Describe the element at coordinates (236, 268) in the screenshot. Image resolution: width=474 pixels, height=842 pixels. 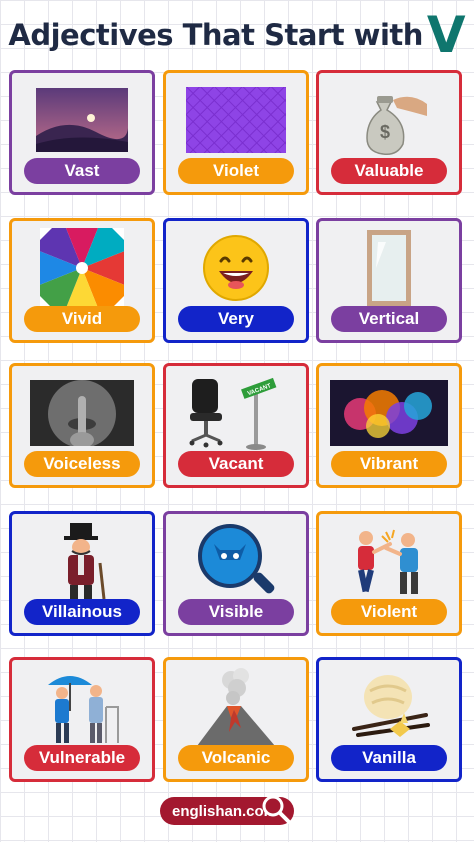
I see `laughing-emoji-picture` at that location.